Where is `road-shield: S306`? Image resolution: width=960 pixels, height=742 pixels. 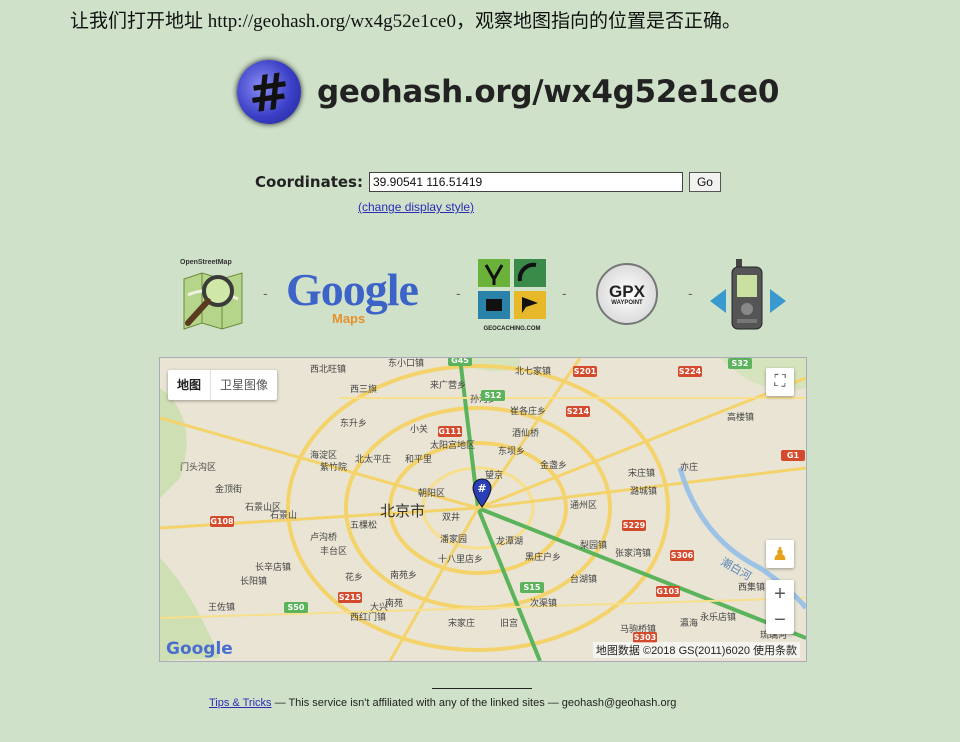 road-shield: S306 is located at coordinates (682, 555).